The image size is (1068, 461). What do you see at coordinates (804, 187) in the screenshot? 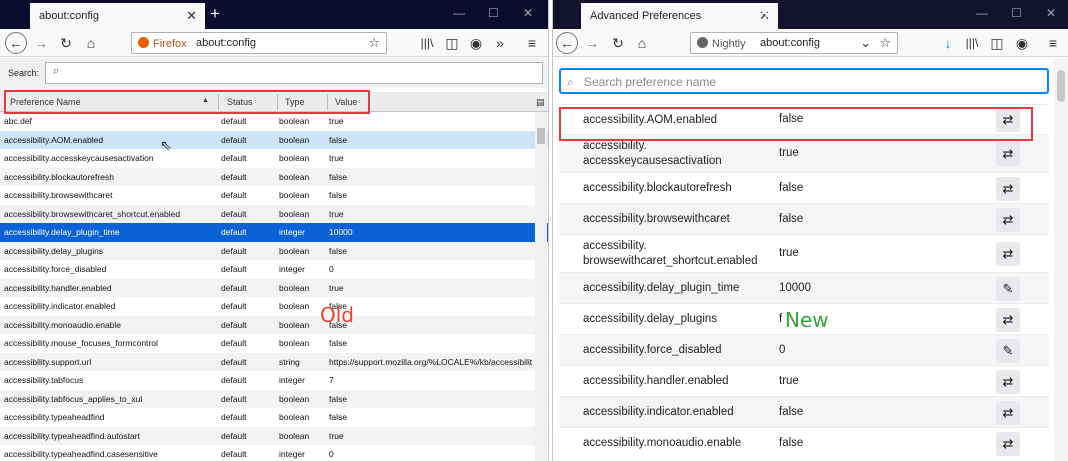
I see `preference-row: accessibility.blockautorefresh false ⇄` at bounding box center [804, 187].